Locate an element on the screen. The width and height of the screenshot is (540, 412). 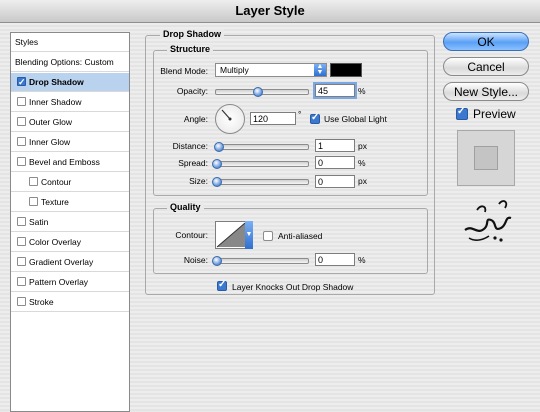
sidebar-item-blending-options-custom: Blending Options: Custom is located at coordinates (70, 62).